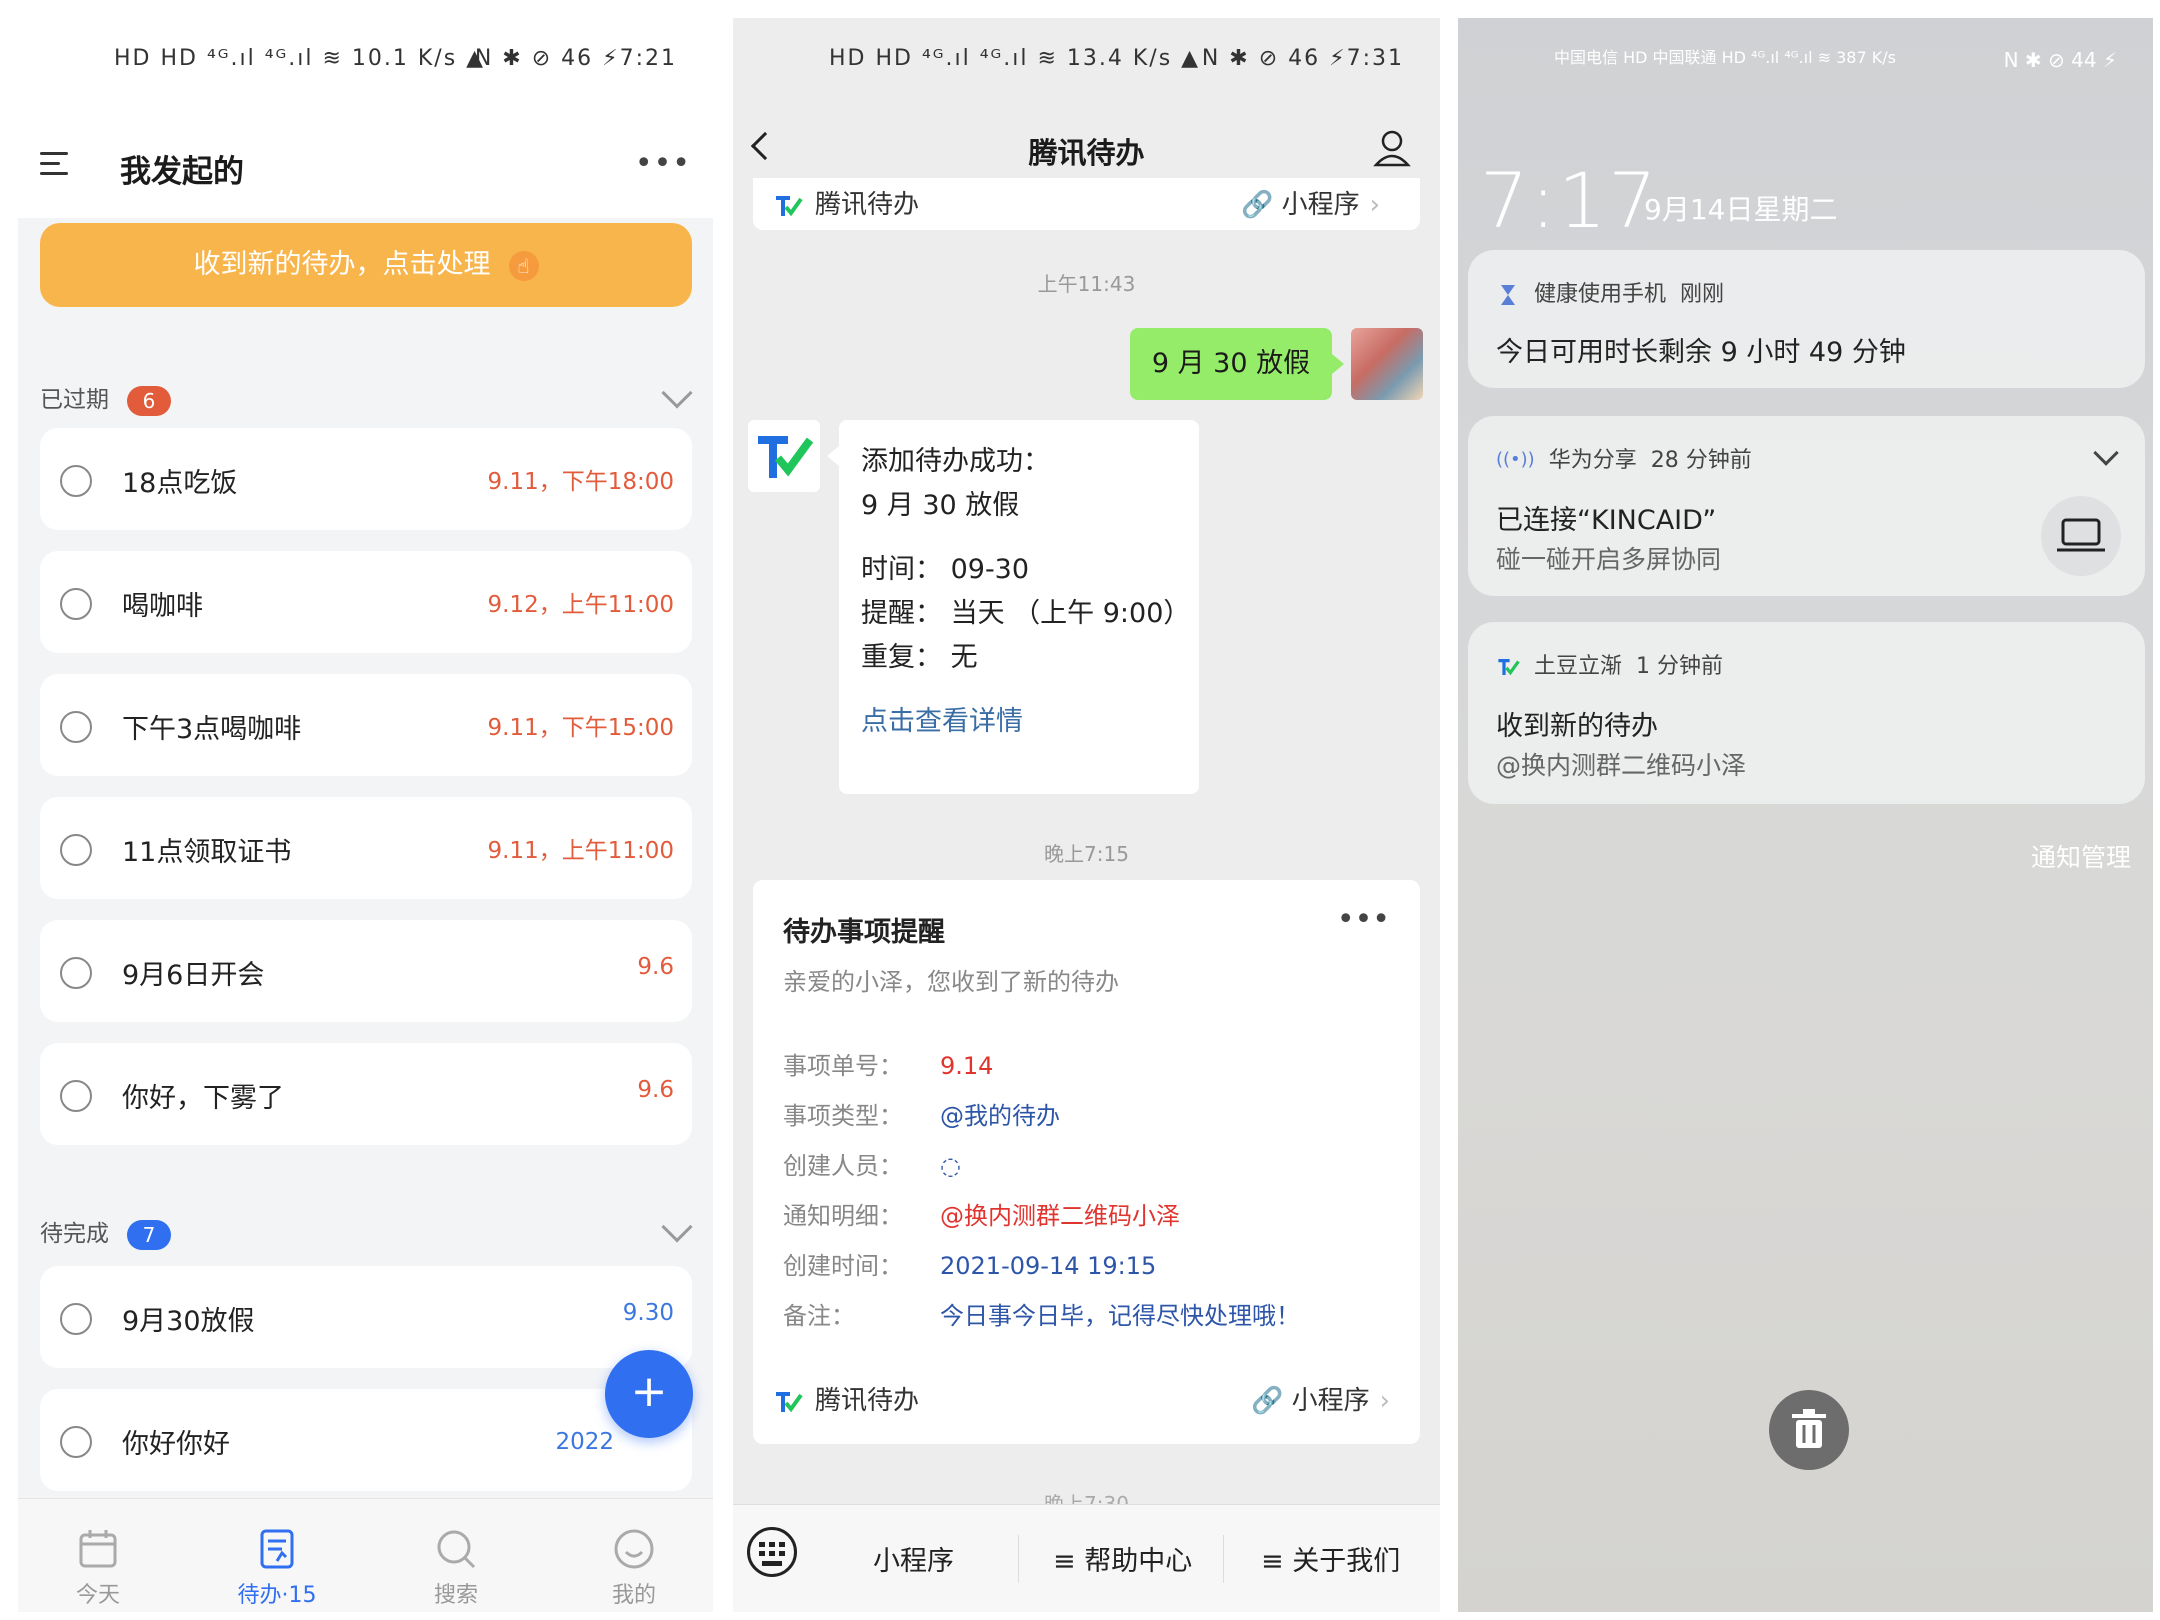 This screenshot has height=1620, width=2160. What do you see at coordinates (366, 1440) in the screenshot?
I see `task-row: 你好你好 2022` at bounding box center [366, 1440].